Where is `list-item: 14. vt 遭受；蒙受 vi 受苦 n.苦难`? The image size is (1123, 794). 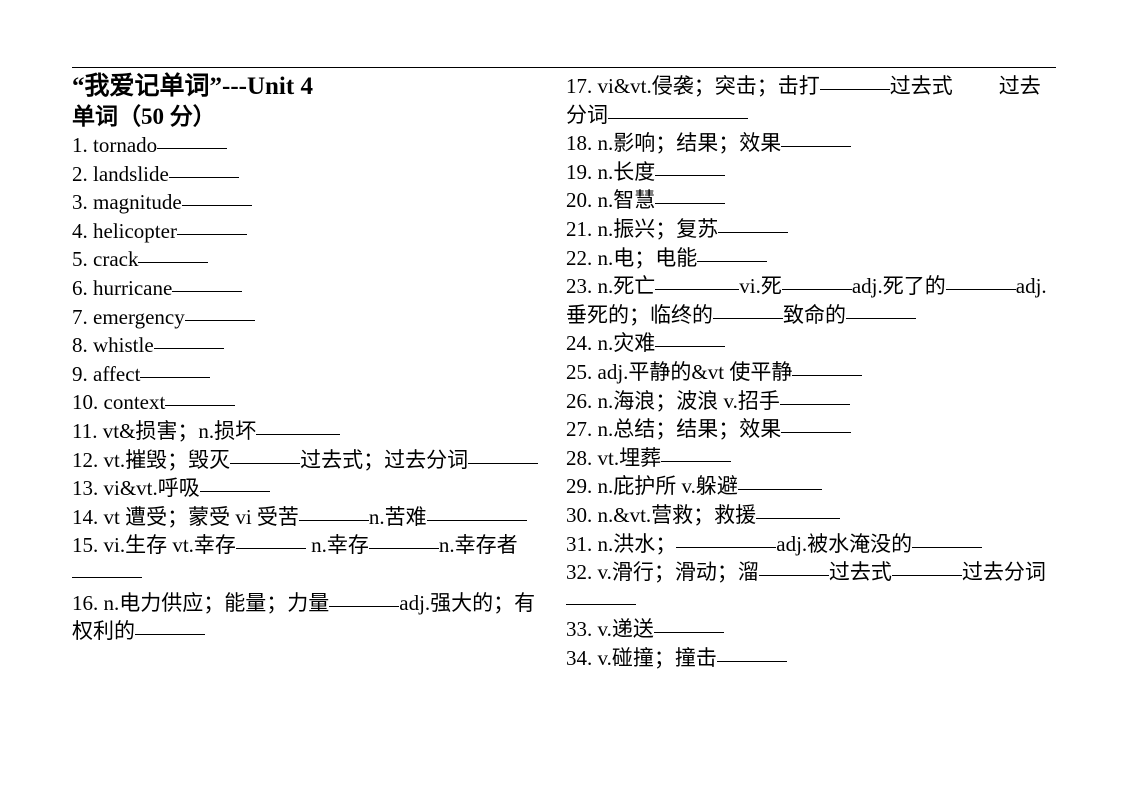 list-item: 14. vt 遭受；蒙受 vi 受苦 n.苦难 is located at coordinates (314, 517).